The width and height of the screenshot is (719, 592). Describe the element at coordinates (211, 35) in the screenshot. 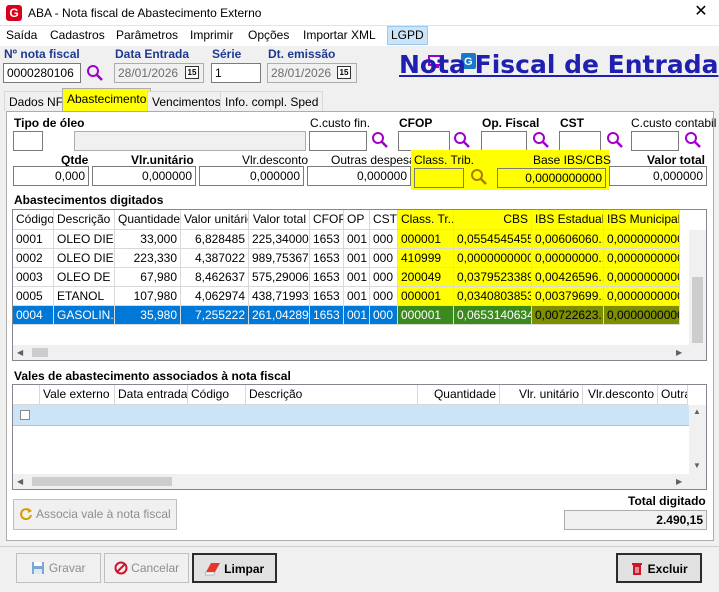

I see `menu-imprimir: Imprimir` at that location.